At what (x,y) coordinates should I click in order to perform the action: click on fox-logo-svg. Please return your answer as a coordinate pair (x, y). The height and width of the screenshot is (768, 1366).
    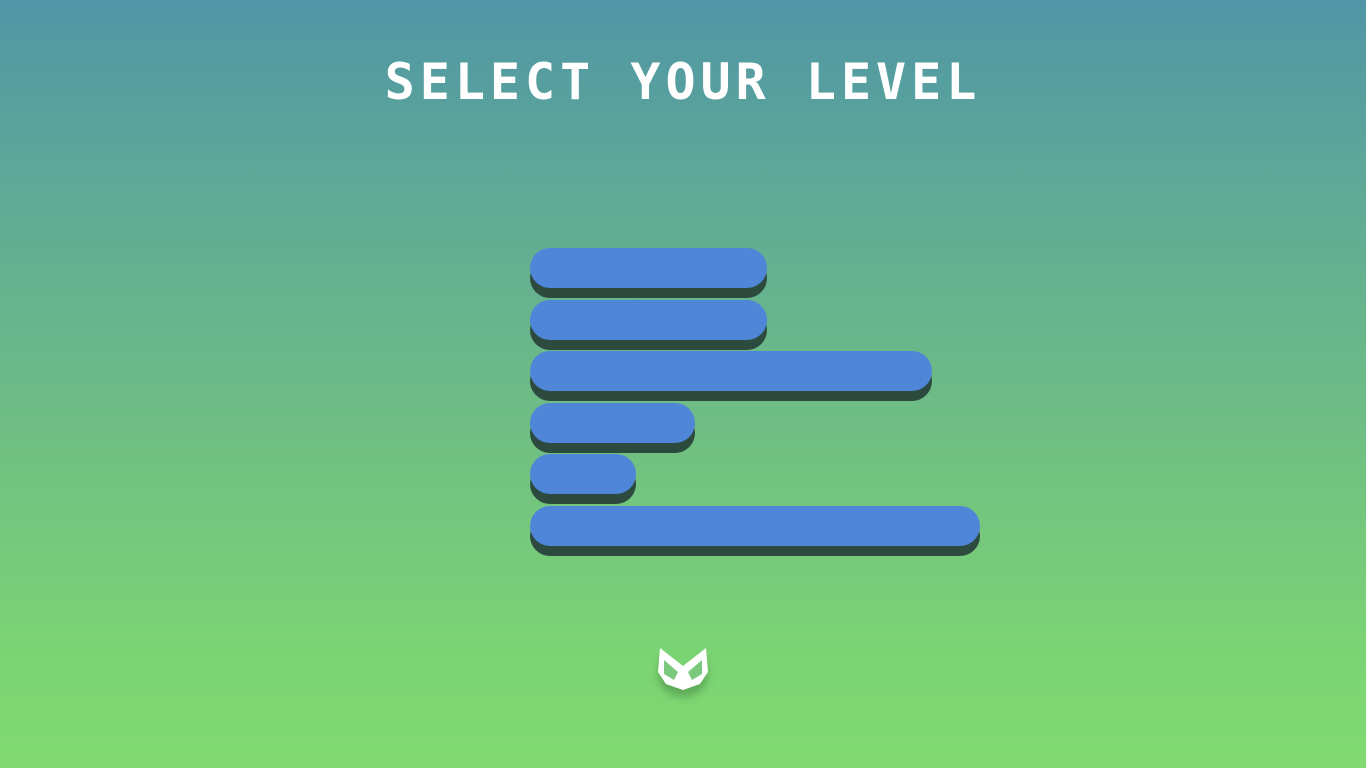
    Looking at the image, I should click on (683, 669).